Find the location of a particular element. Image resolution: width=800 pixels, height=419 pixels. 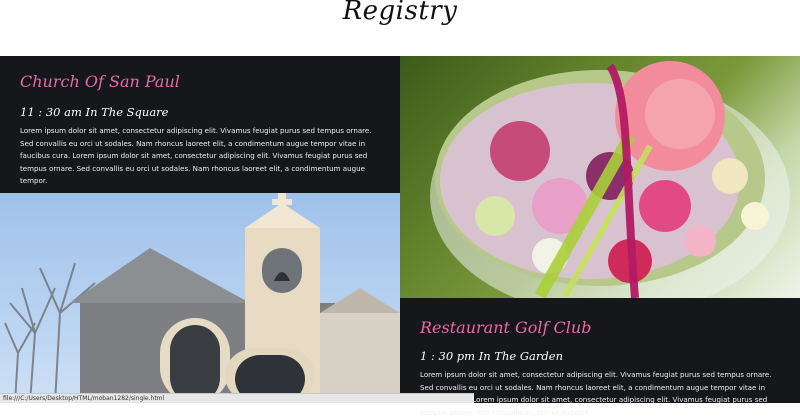

page-header: Registry is located at coordinates (400, 28).